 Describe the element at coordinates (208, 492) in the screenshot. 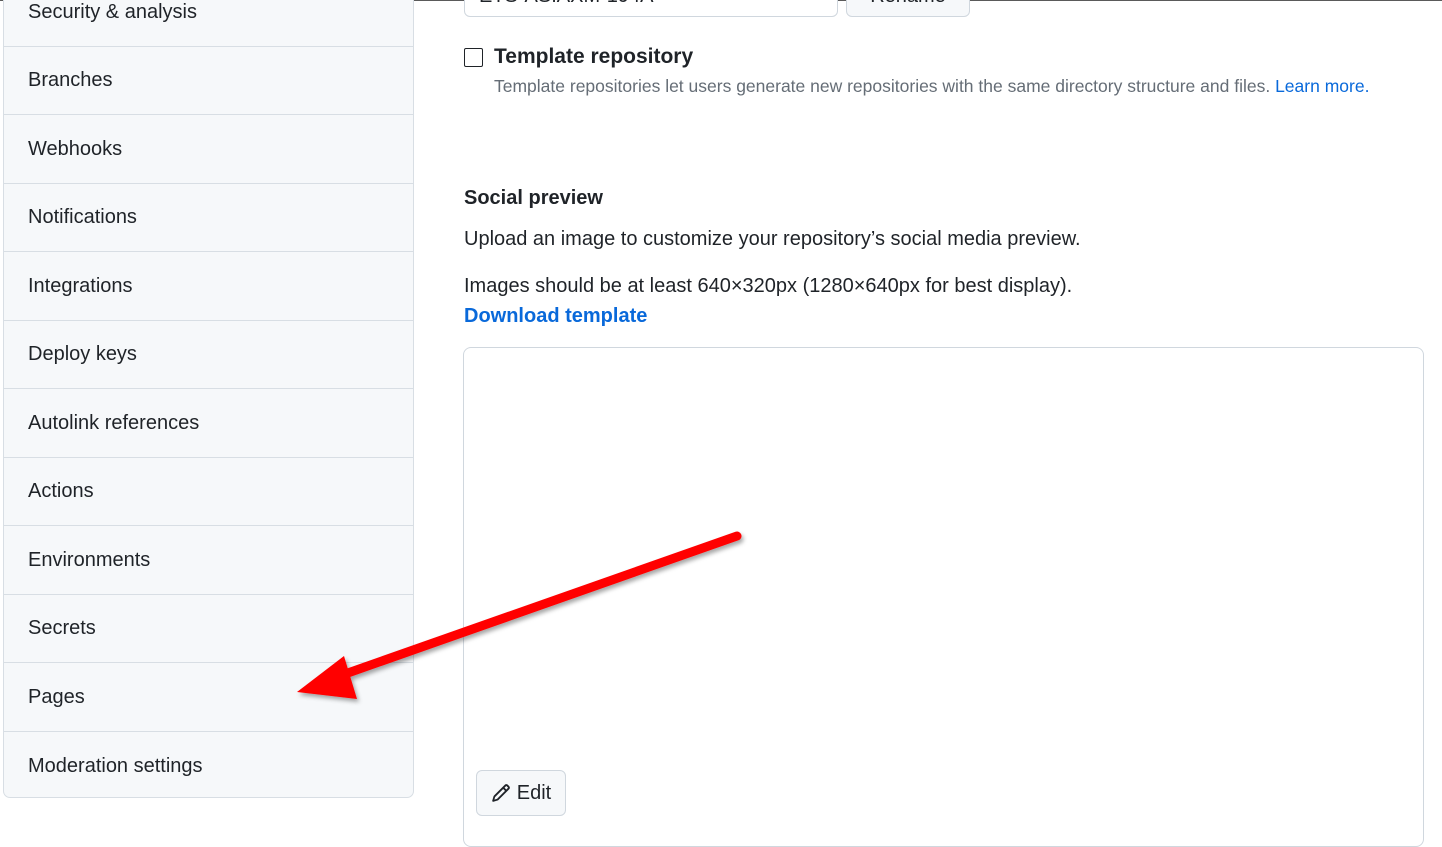

I see `sidebar-item-actions: Actions` at that location.